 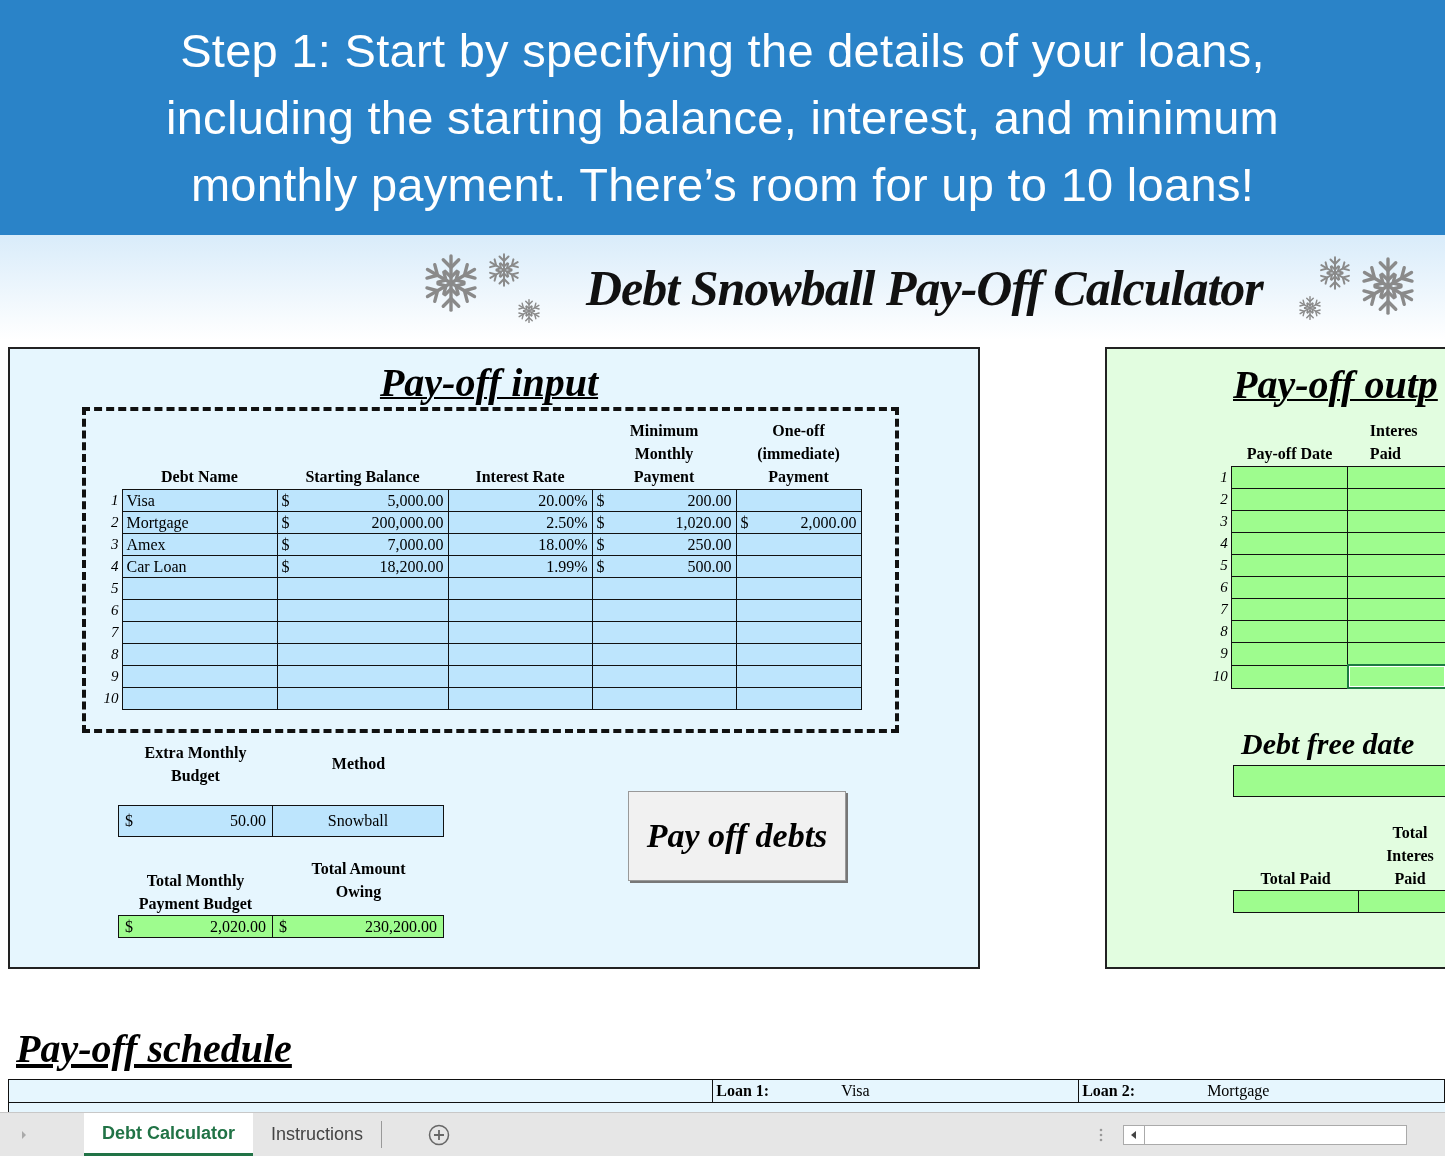 I want to click on sheet-tab: Debt Calculator, so click(x=169, y=1134).